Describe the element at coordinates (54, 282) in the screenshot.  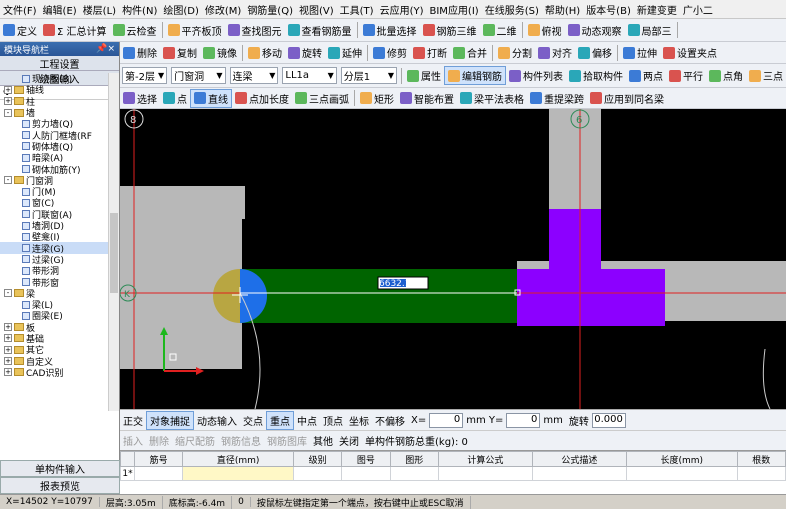
I see `tree-node-18: 带形窗` at that location.